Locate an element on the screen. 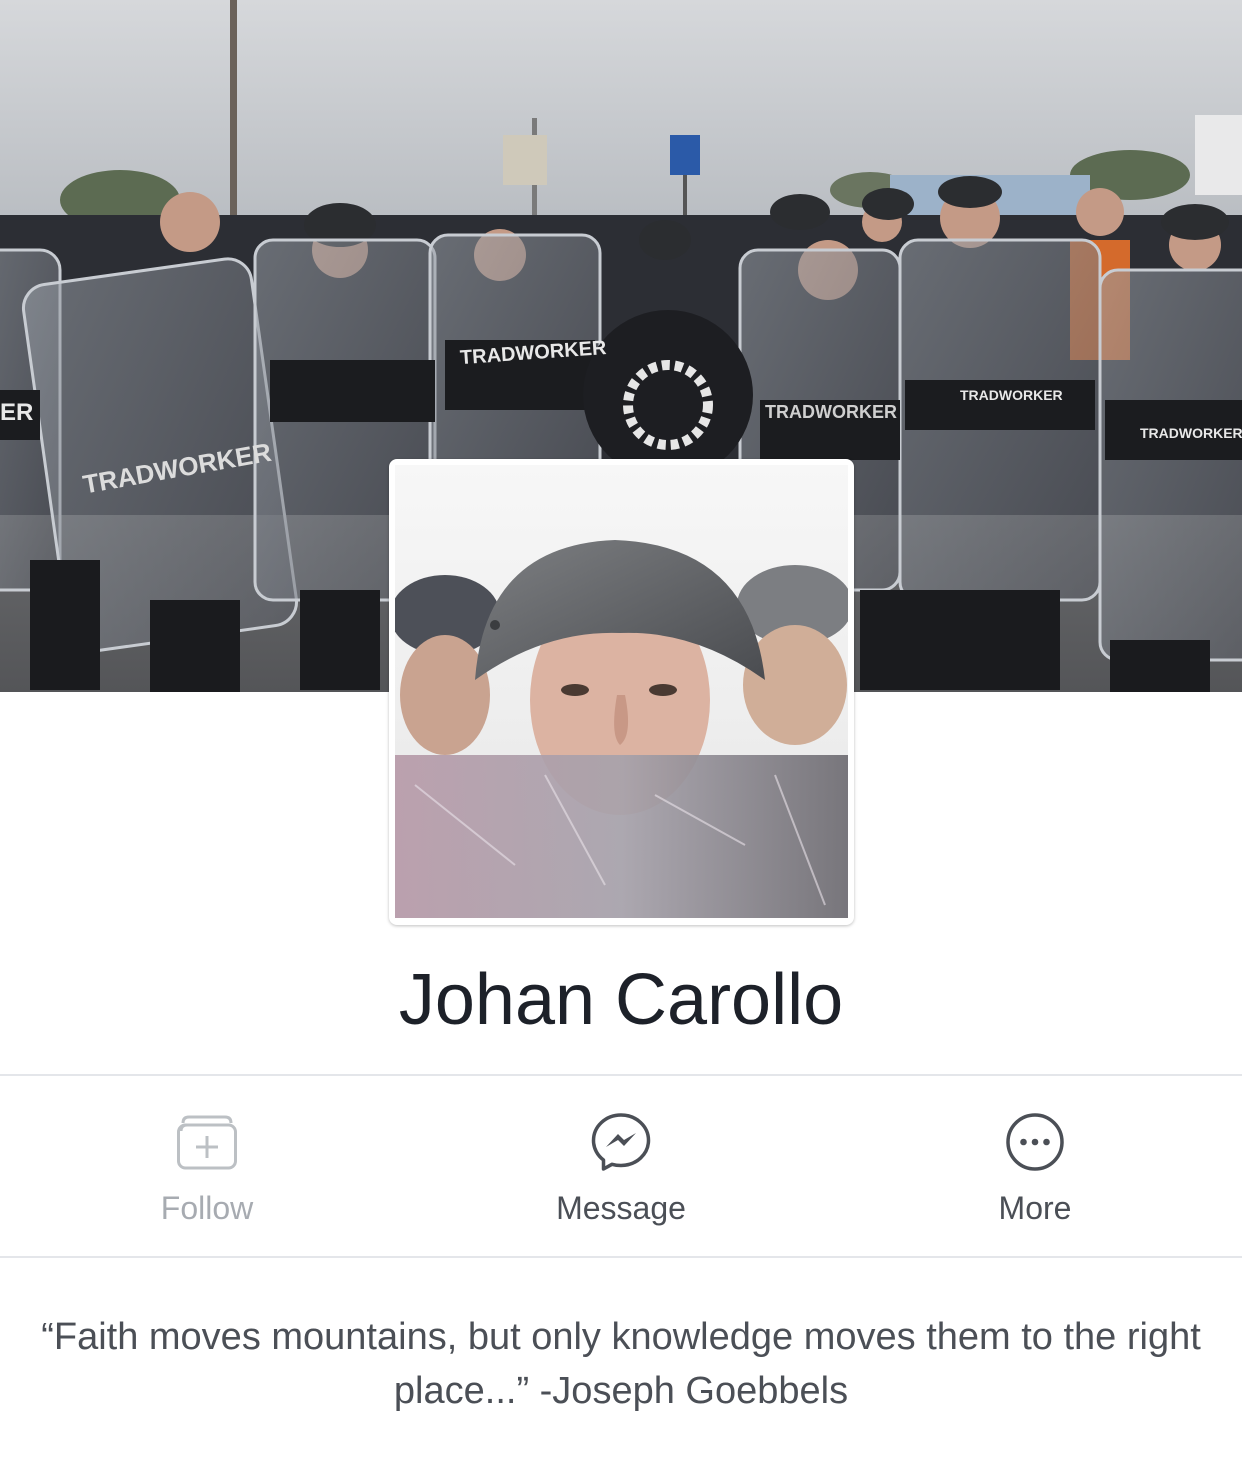  profile-picture is located at coordinates (621, 692).